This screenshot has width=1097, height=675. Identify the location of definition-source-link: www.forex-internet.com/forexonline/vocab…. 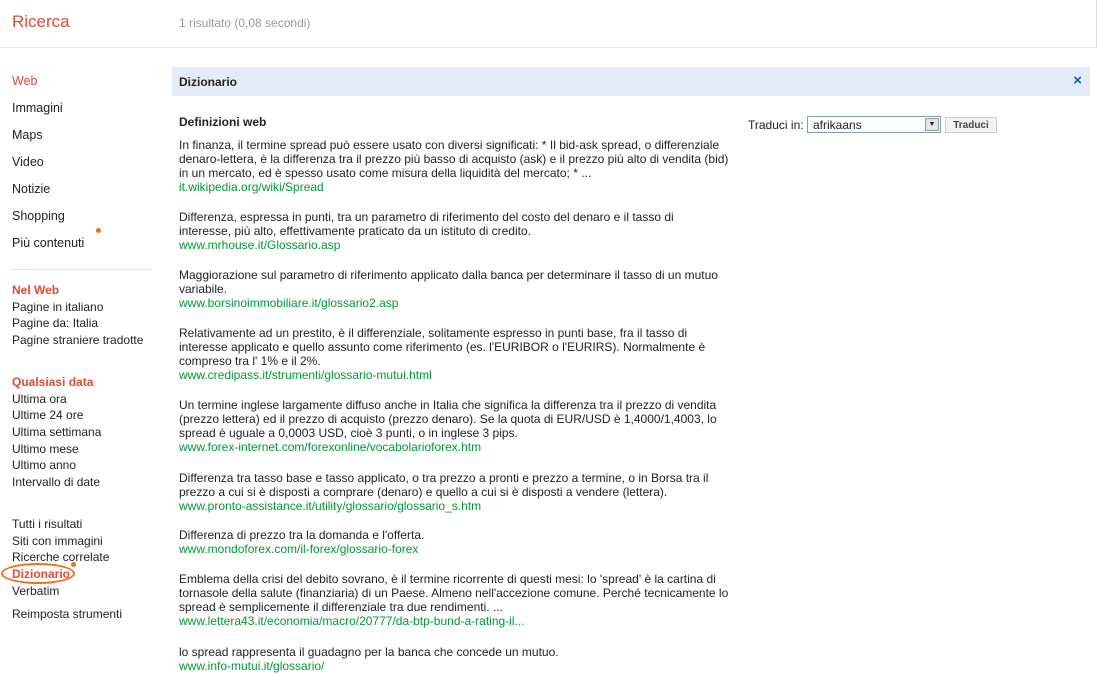
(454, 447).